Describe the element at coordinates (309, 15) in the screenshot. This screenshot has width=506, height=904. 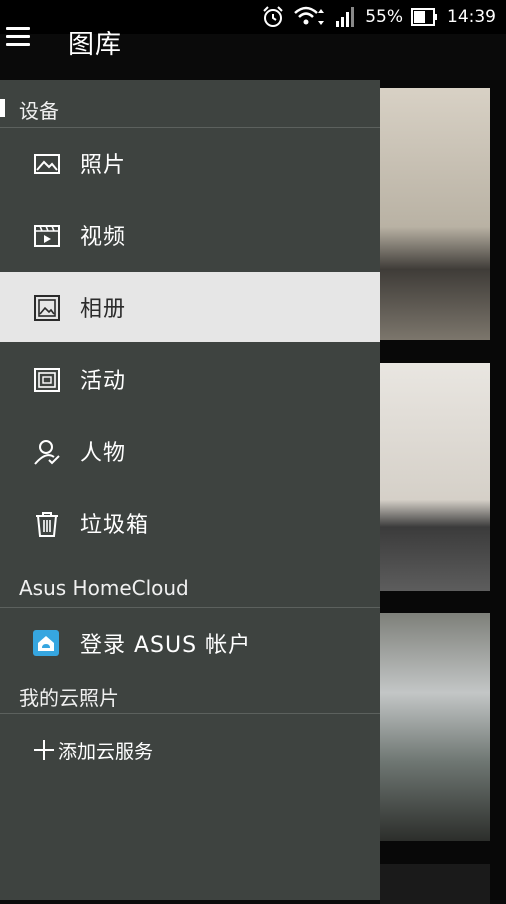
I see `wifi-icon` at that location.